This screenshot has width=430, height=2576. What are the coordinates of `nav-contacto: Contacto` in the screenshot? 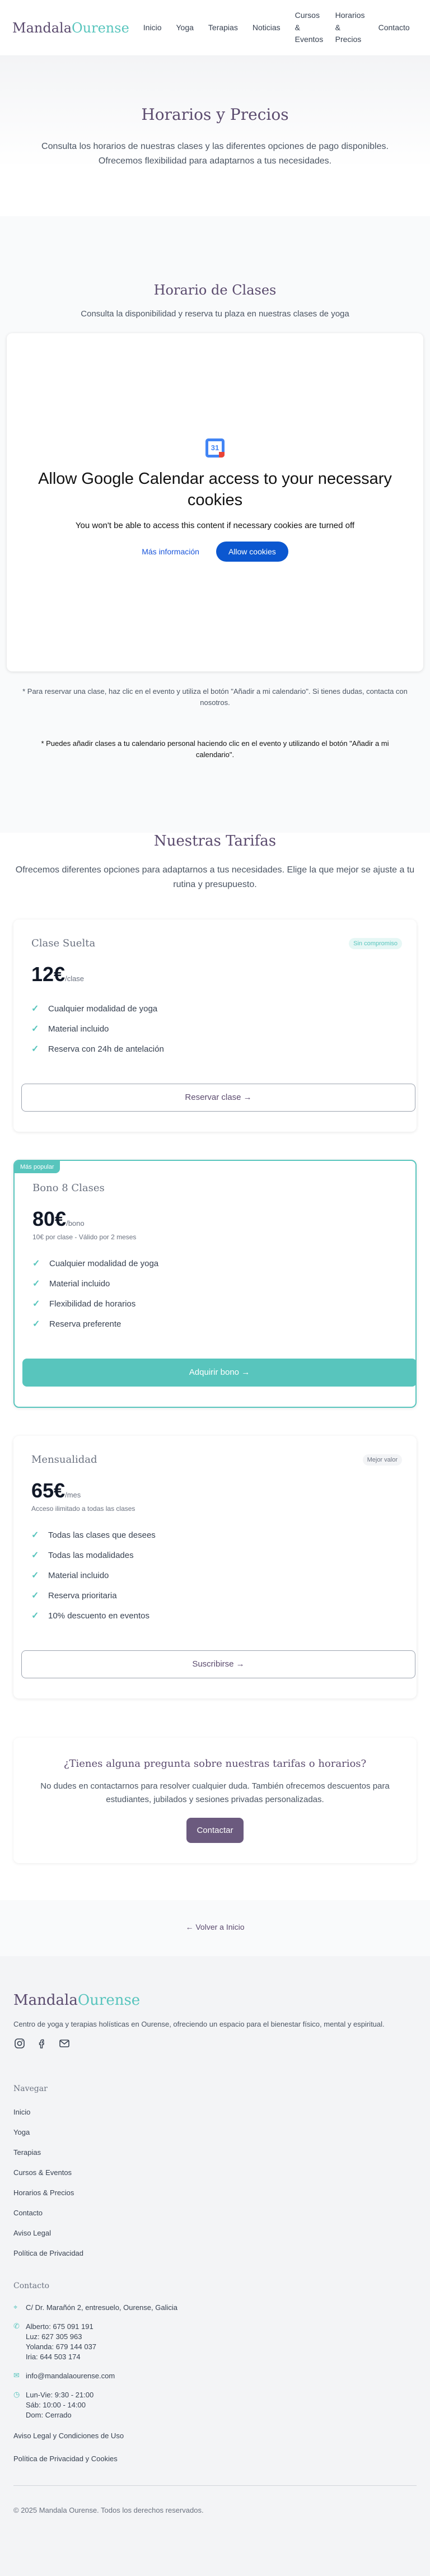 It's located at (394, 28).